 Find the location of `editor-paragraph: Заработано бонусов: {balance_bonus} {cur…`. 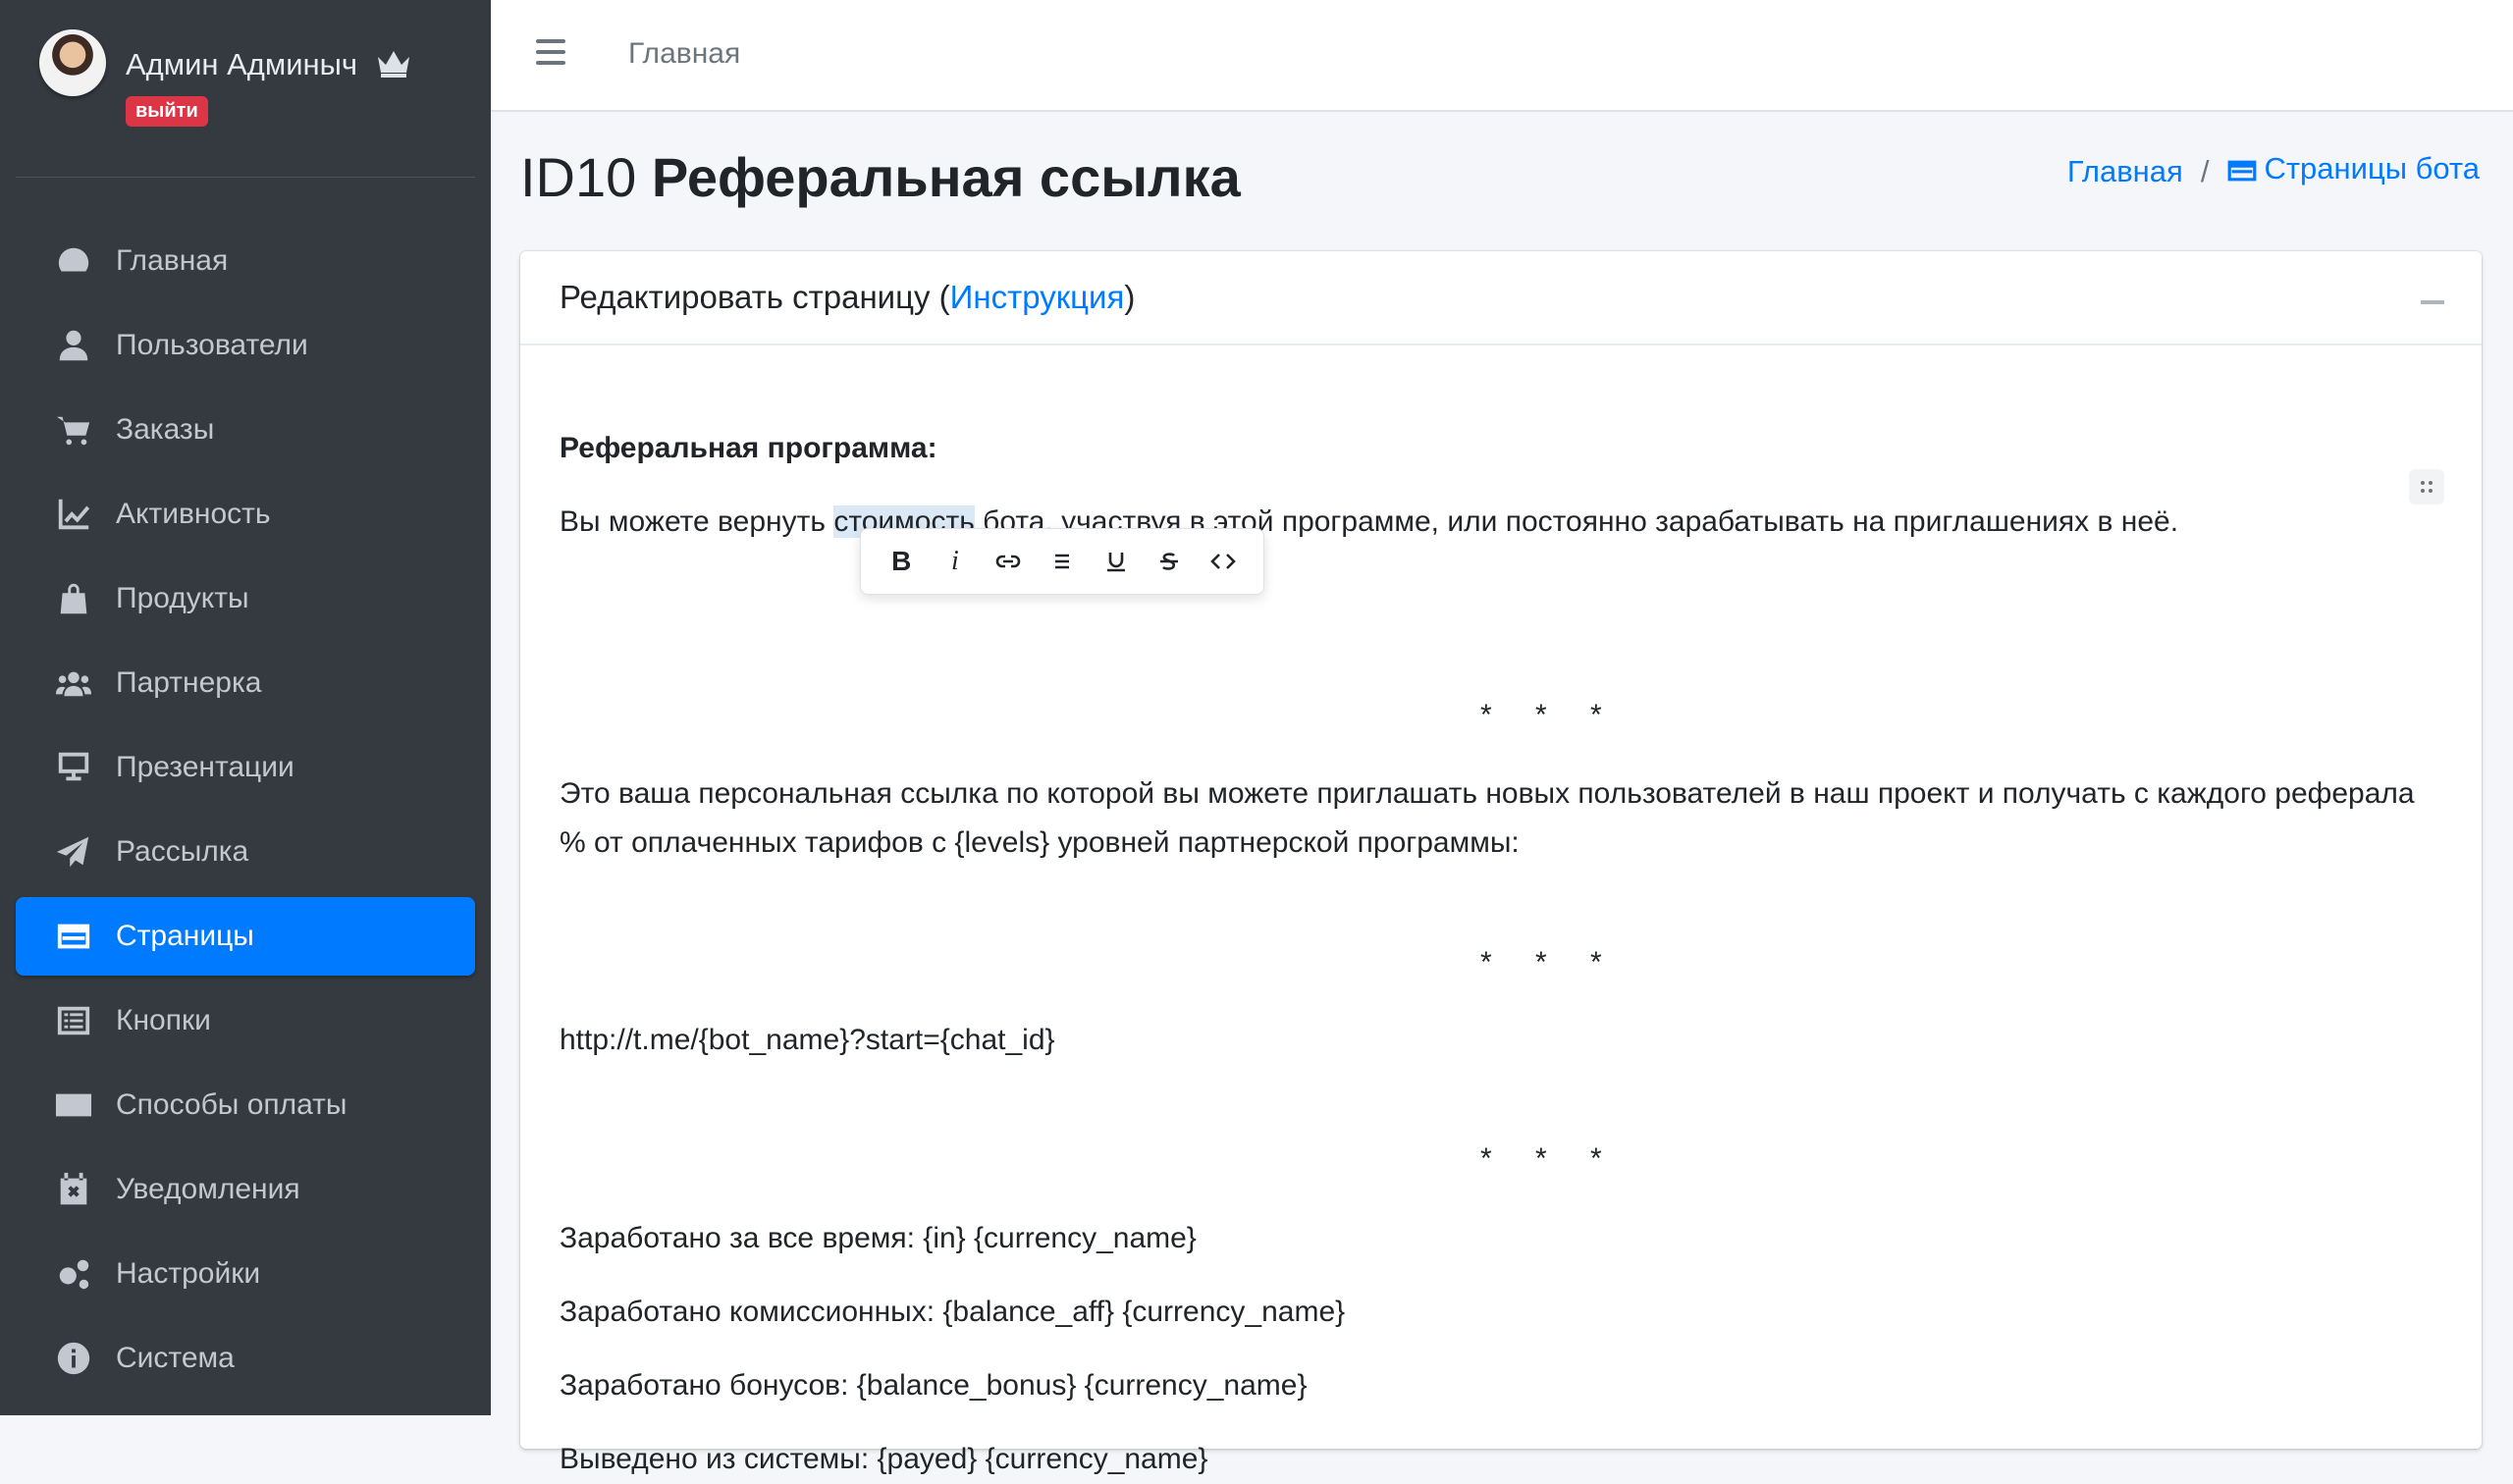

editor-paragraph: Заработано бонусов: {balance_bonus} {cur… is located at coordinates (934, 1385).